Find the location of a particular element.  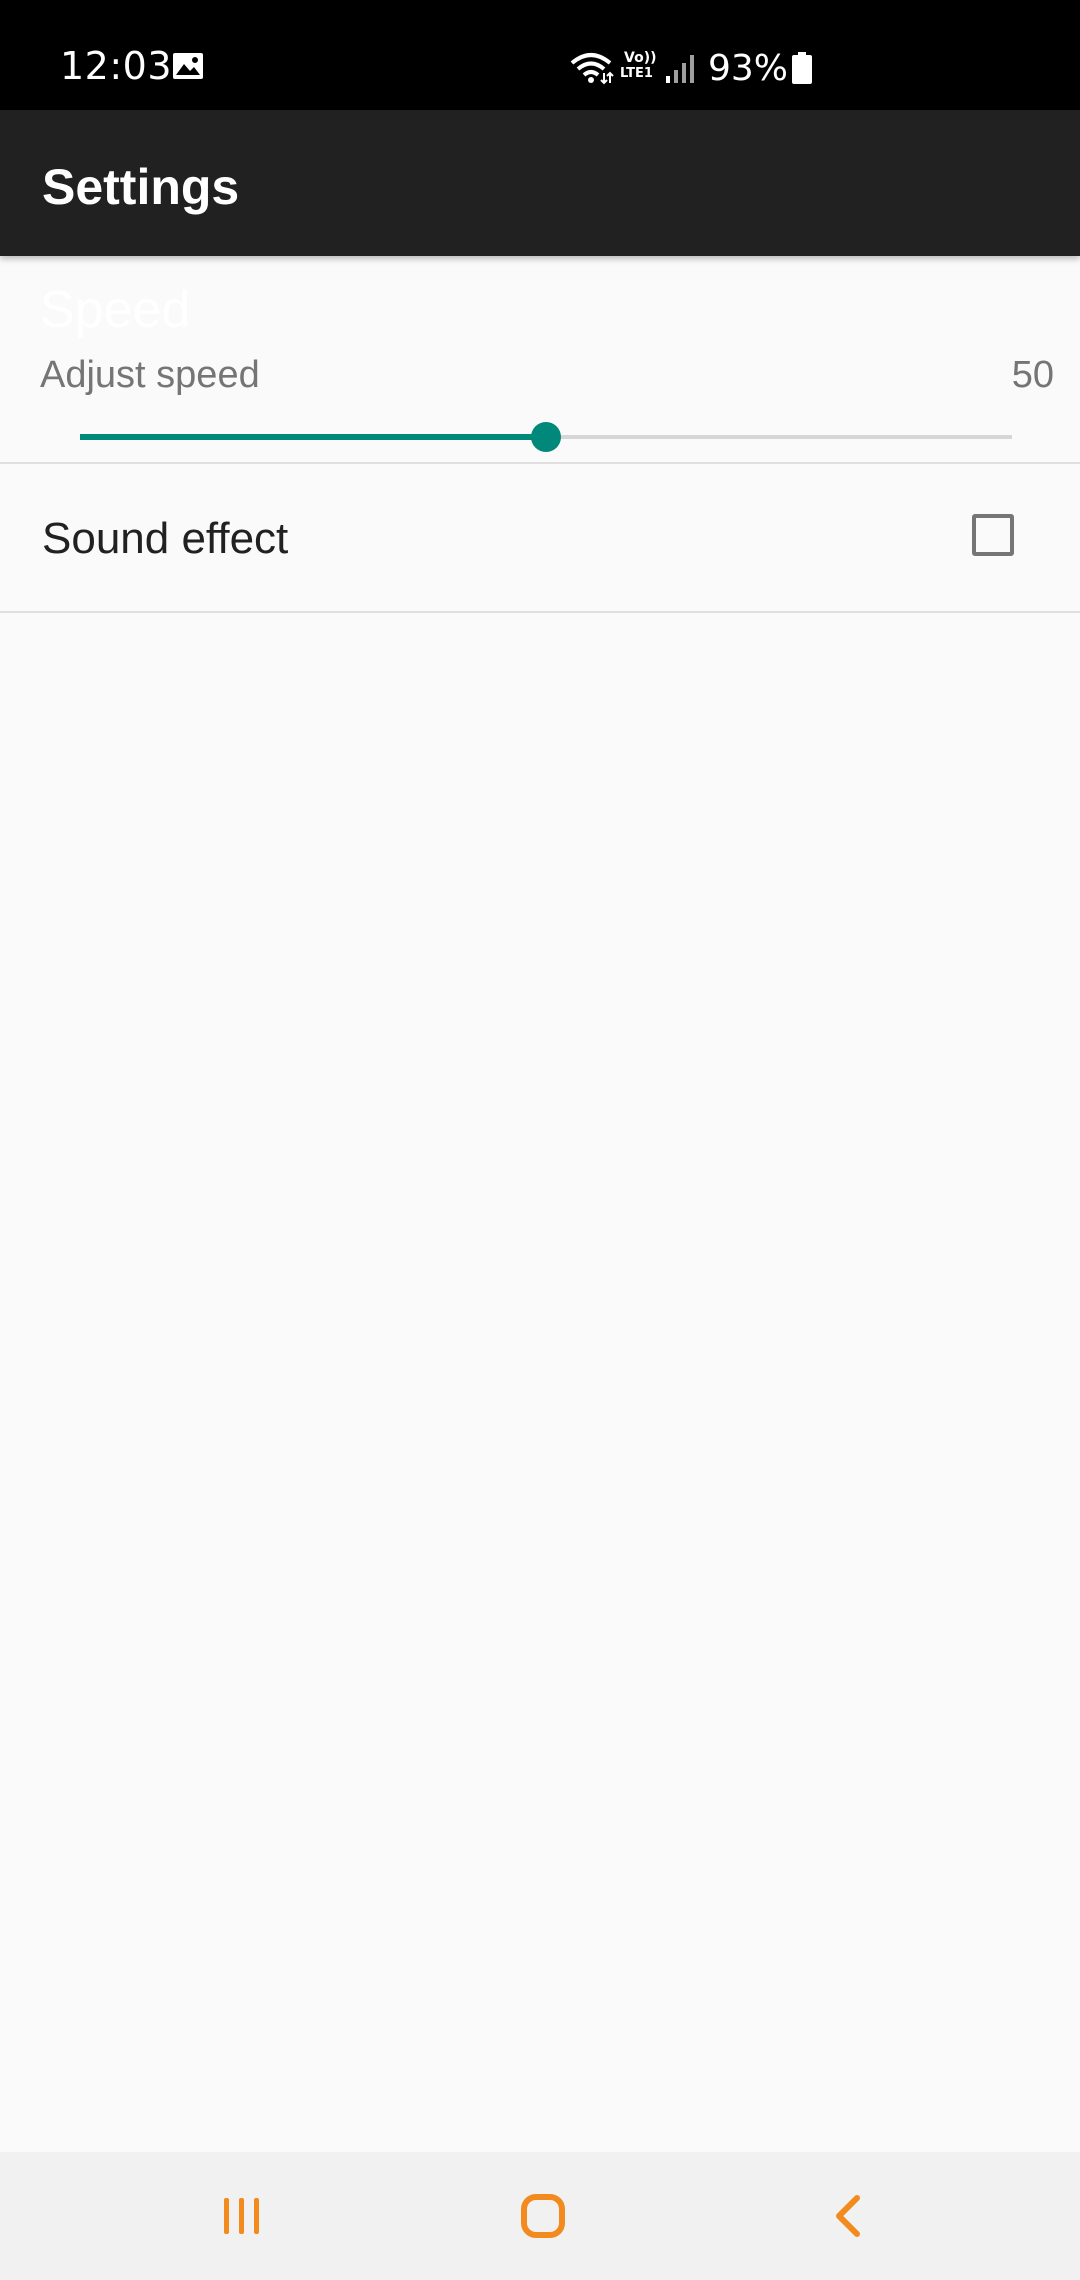

divider is located at coordinates (540, 612).